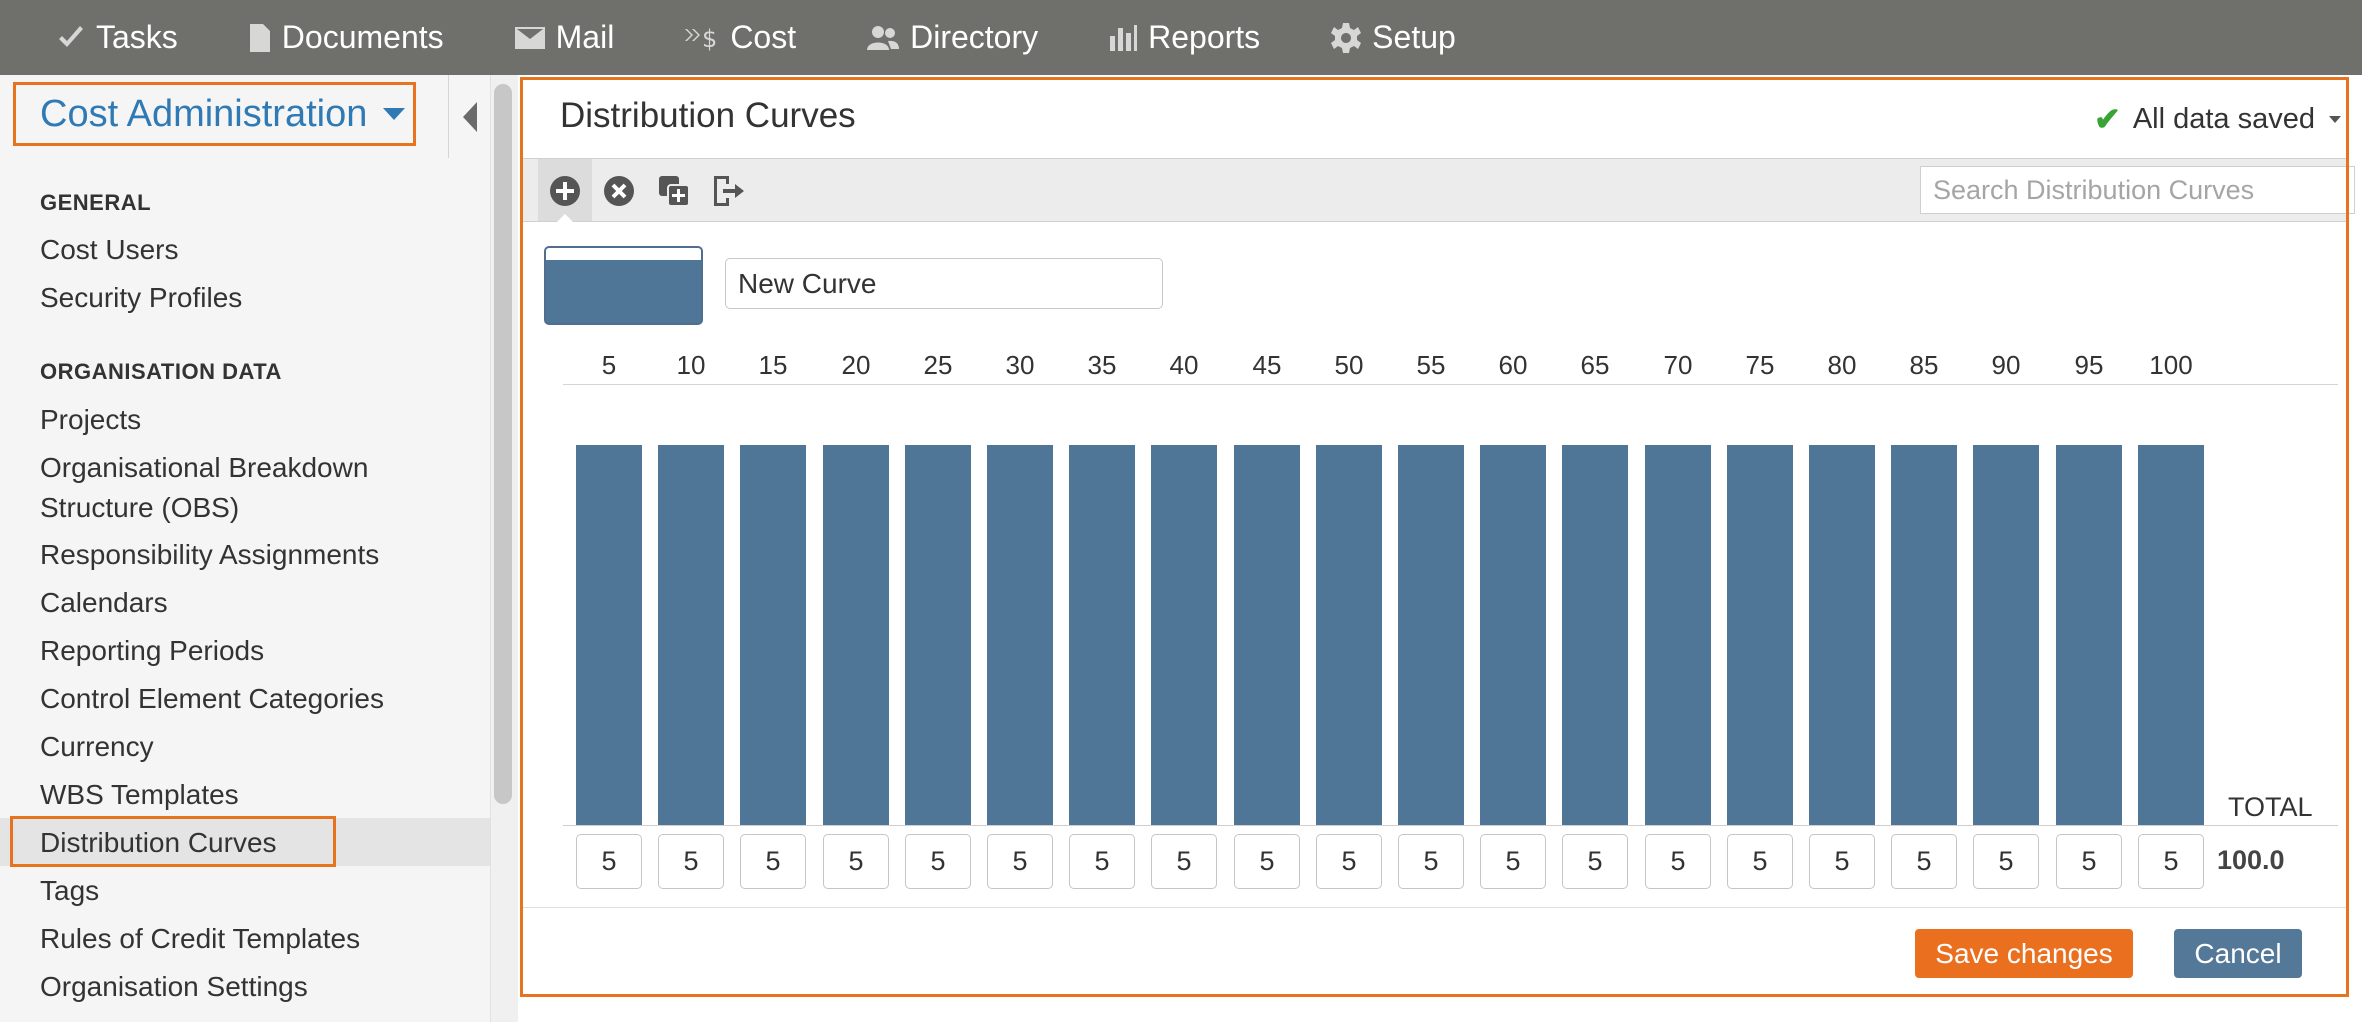 This screenshot has width=2362, height=1022. What do you see at coordinates (2251, 860) in the screenshot?
I see `total-value: 100.0` at bounding box center [2251, 860].